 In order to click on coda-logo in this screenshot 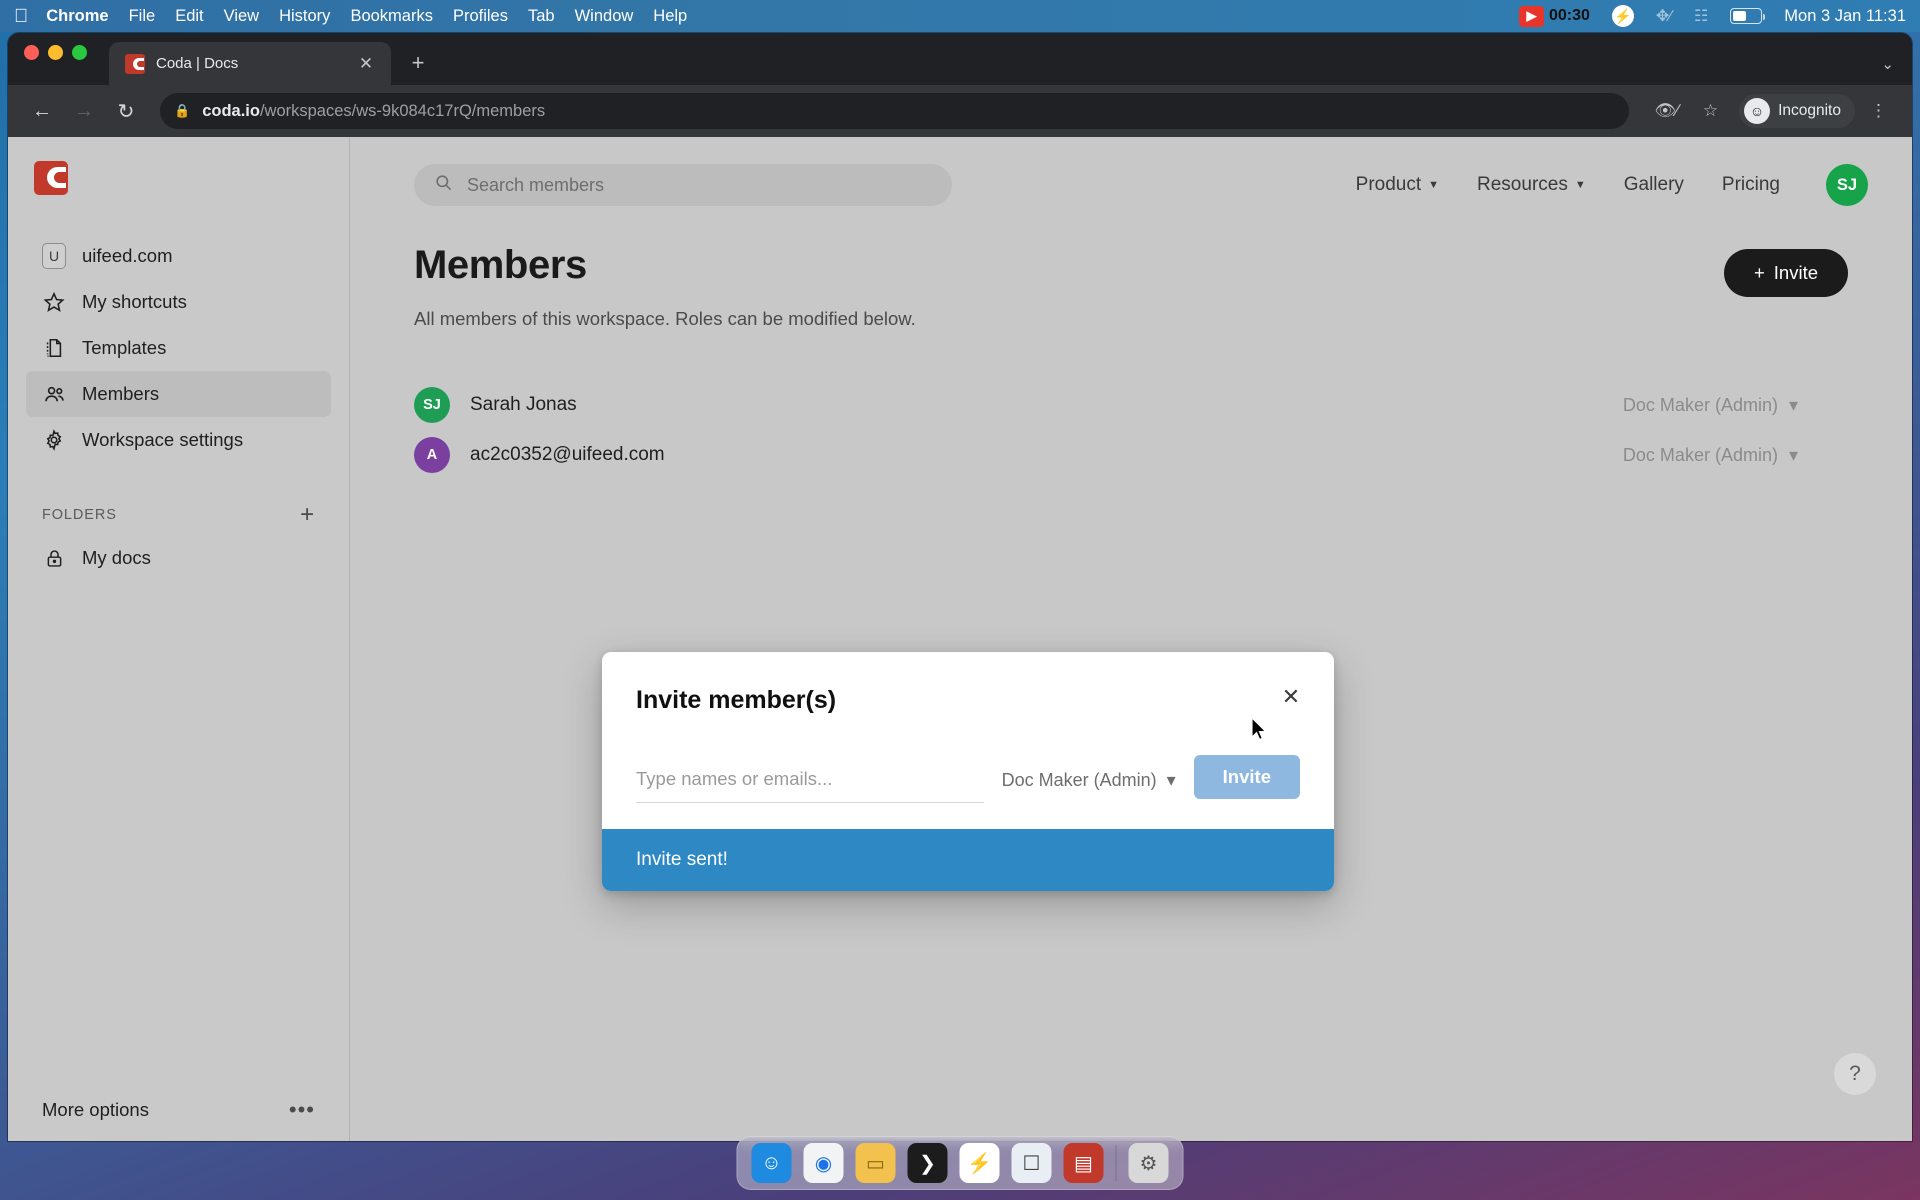, I will do `click(51, 178)`.